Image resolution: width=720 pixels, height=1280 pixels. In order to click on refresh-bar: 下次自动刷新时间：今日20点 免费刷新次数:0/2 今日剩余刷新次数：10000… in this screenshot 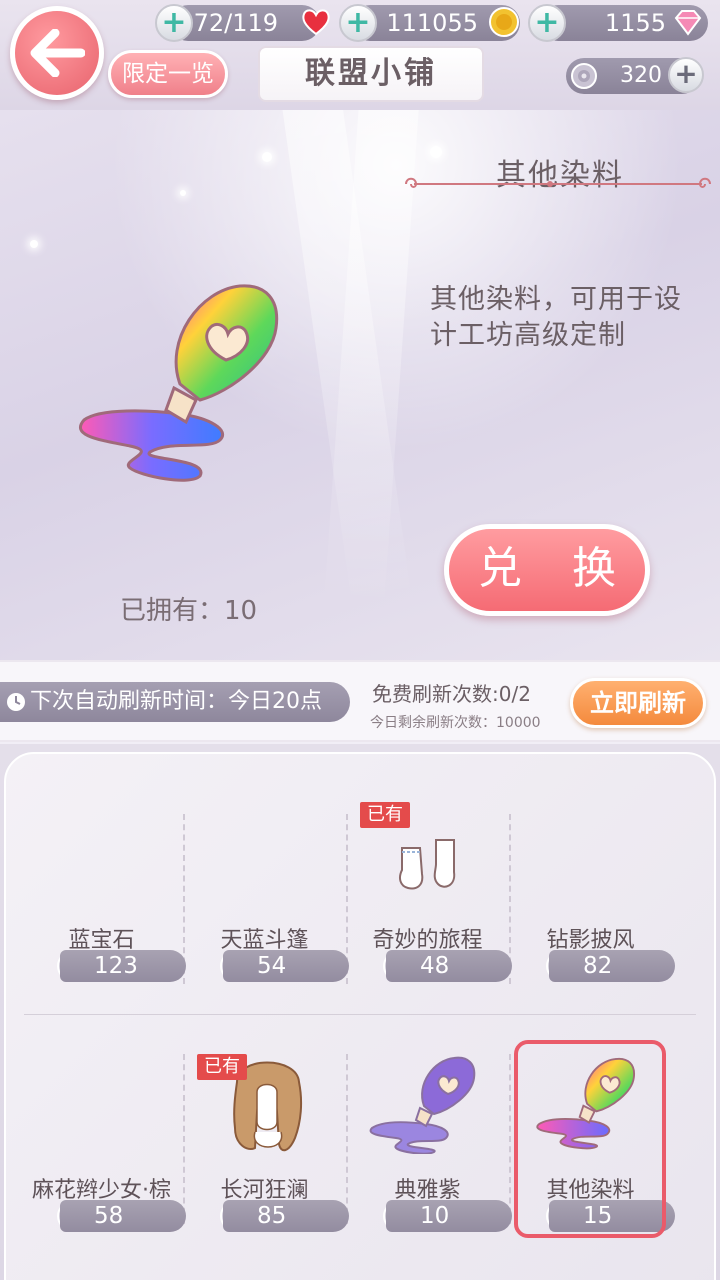, I will do `click(360, 701)`.